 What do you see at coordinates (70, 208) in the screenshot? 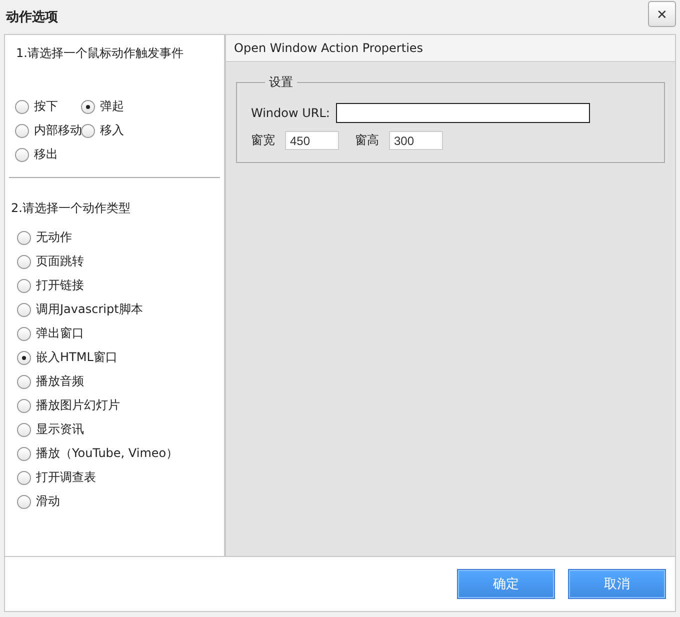
I see `section-heading: 2.请选择一个动作类型` at bounding box center [70, 208].